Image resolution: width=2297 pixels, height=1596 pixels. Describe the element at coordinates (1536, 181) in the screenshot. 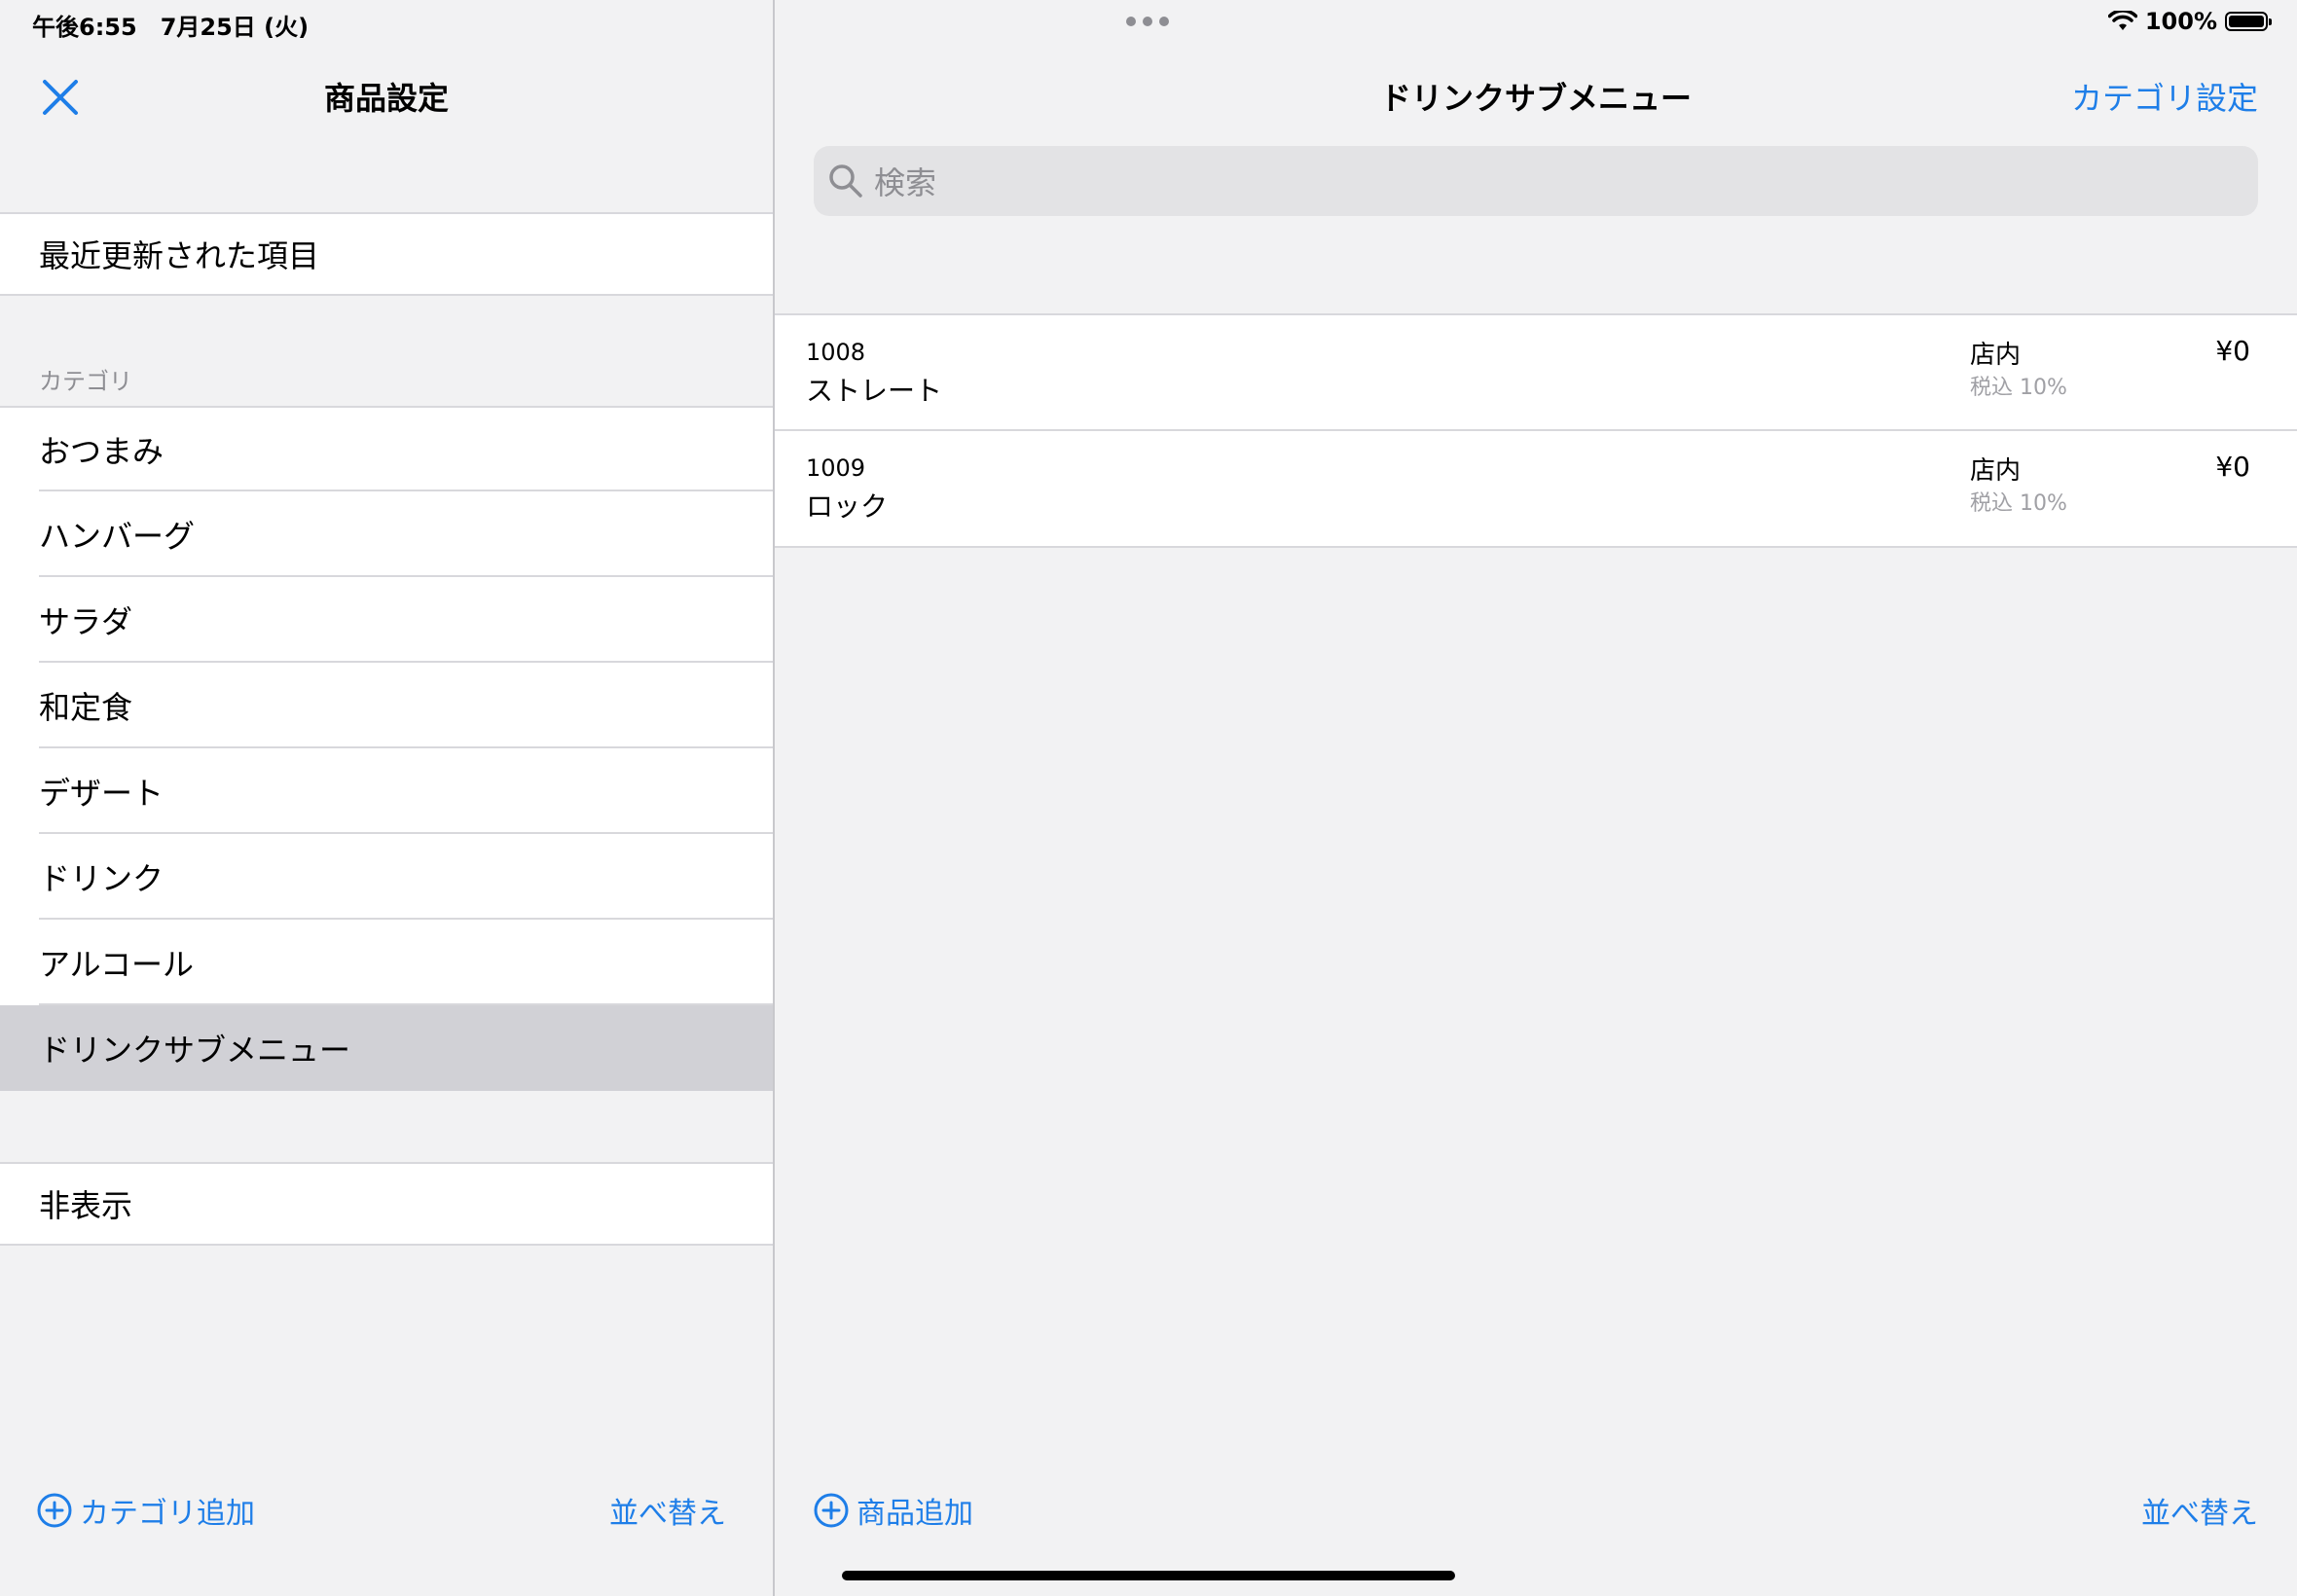

I see `search-field: 検索` at that location.